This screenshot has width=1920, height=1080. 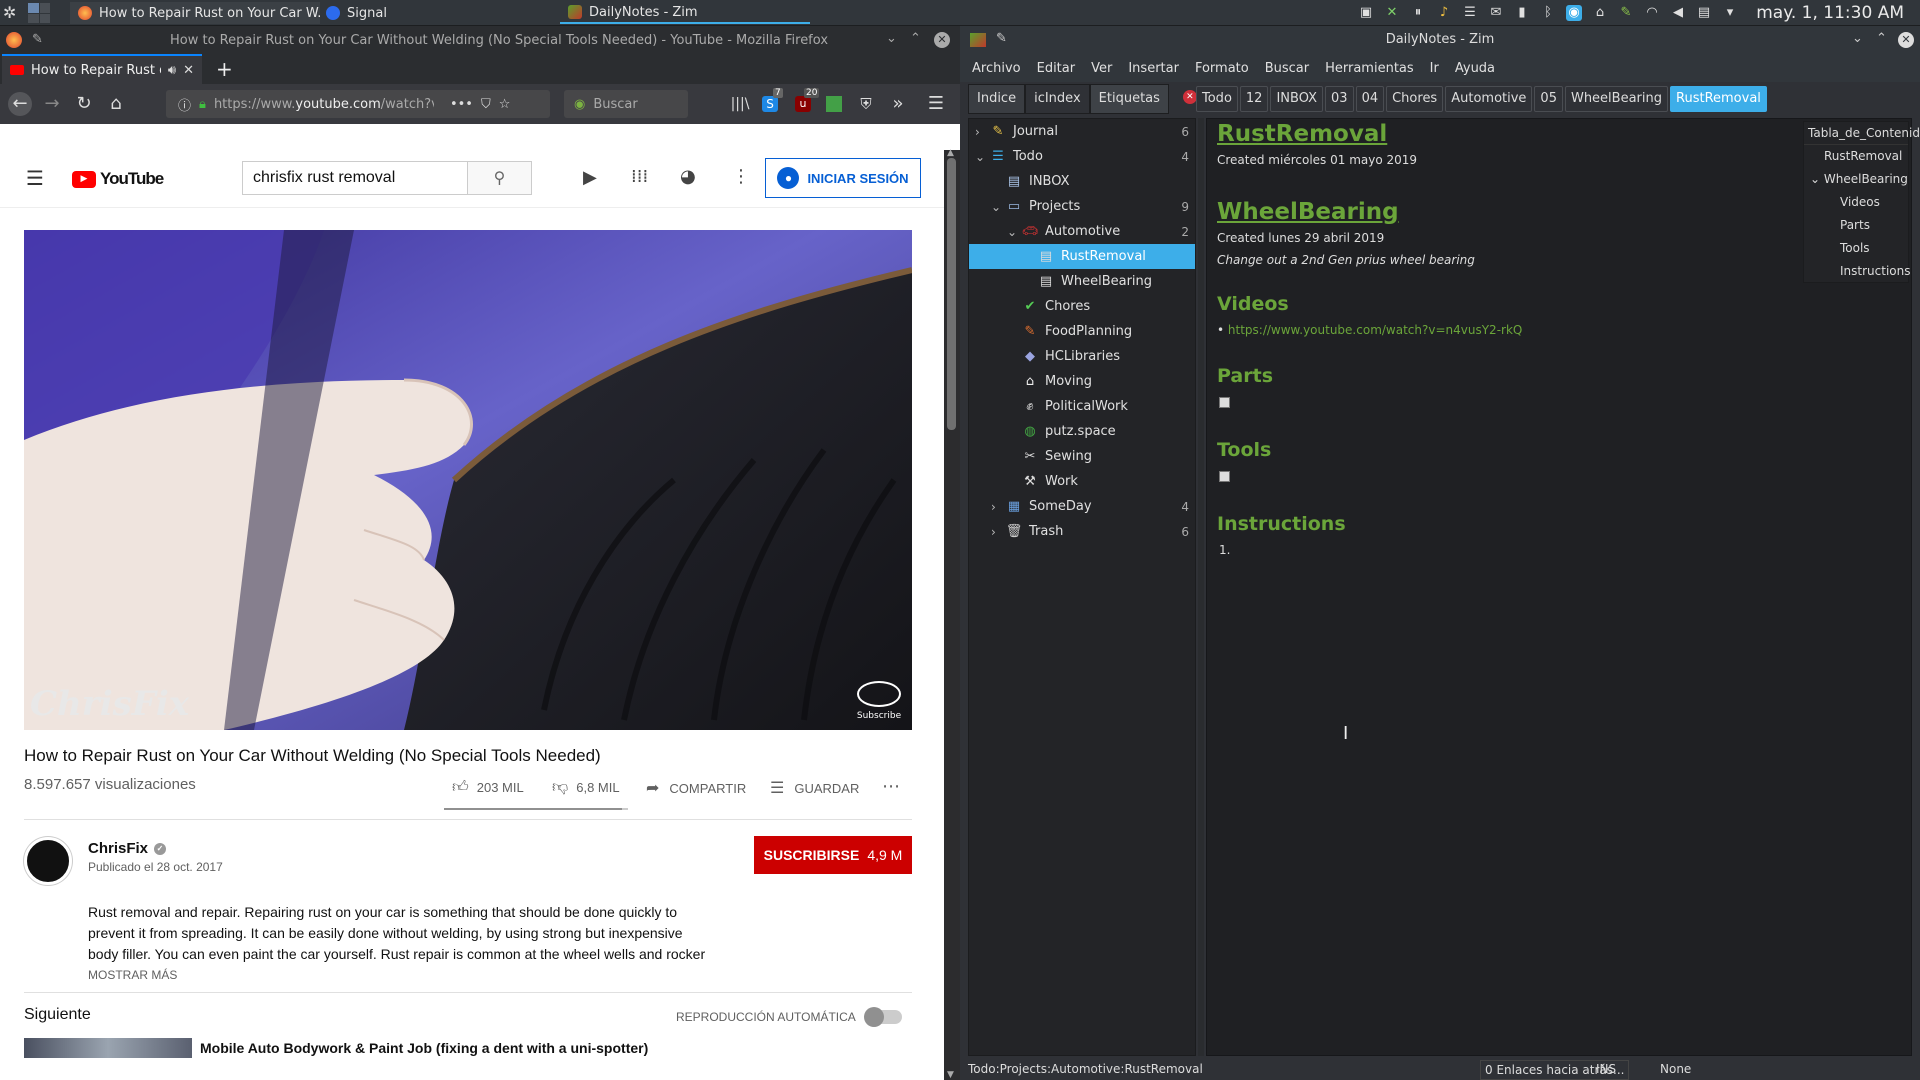 I want to click on menu-herramientas: Herramientas, so click(x=1369, y=68).